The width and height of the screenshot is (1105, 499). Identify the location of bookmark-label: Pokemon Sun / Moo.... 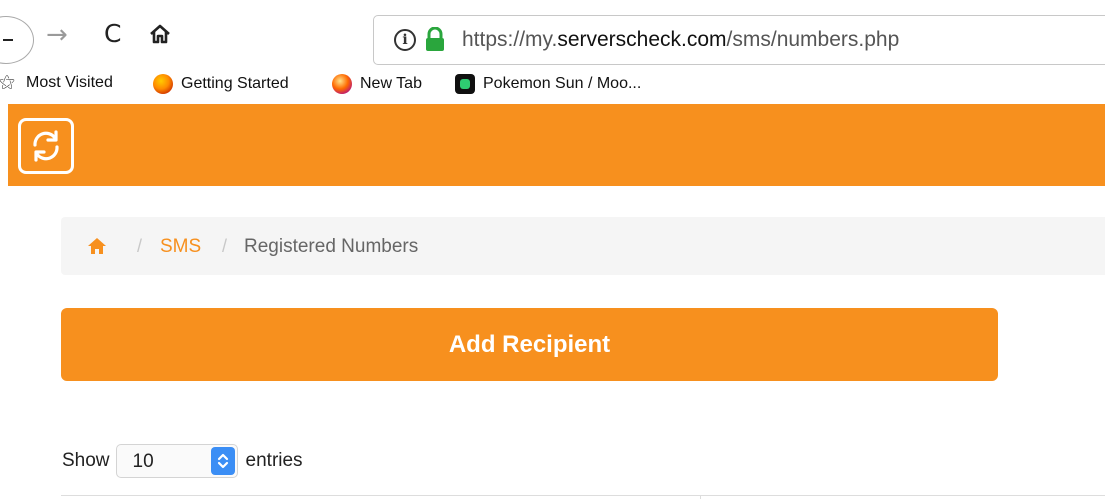
(562, 83).